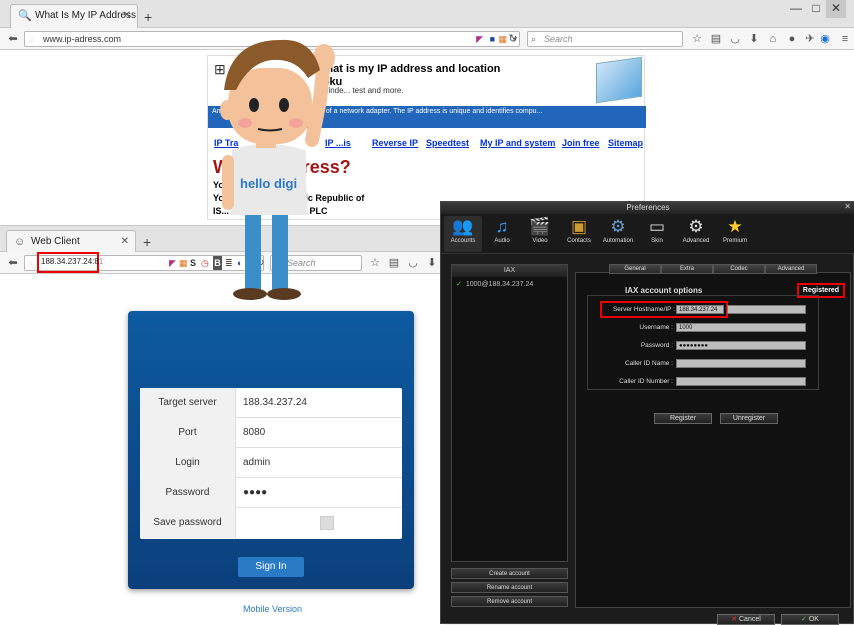 Image resolution: width=854 pixels, height=625 pixels. Describe the element at coordinates (502, 226) in the screenshot. I see `audio-note-icon: ♫` at that location.